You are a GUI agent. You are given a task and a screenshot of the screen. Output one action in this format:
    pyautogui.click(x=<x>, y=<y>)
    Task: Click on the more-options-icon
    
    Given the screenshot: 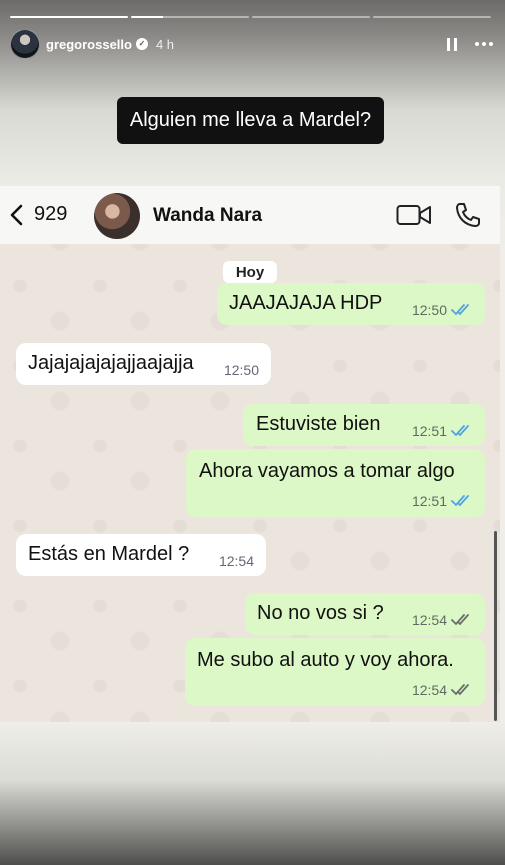 What is the action you would take?
    pyautogui.click(x=484, y=44)
    